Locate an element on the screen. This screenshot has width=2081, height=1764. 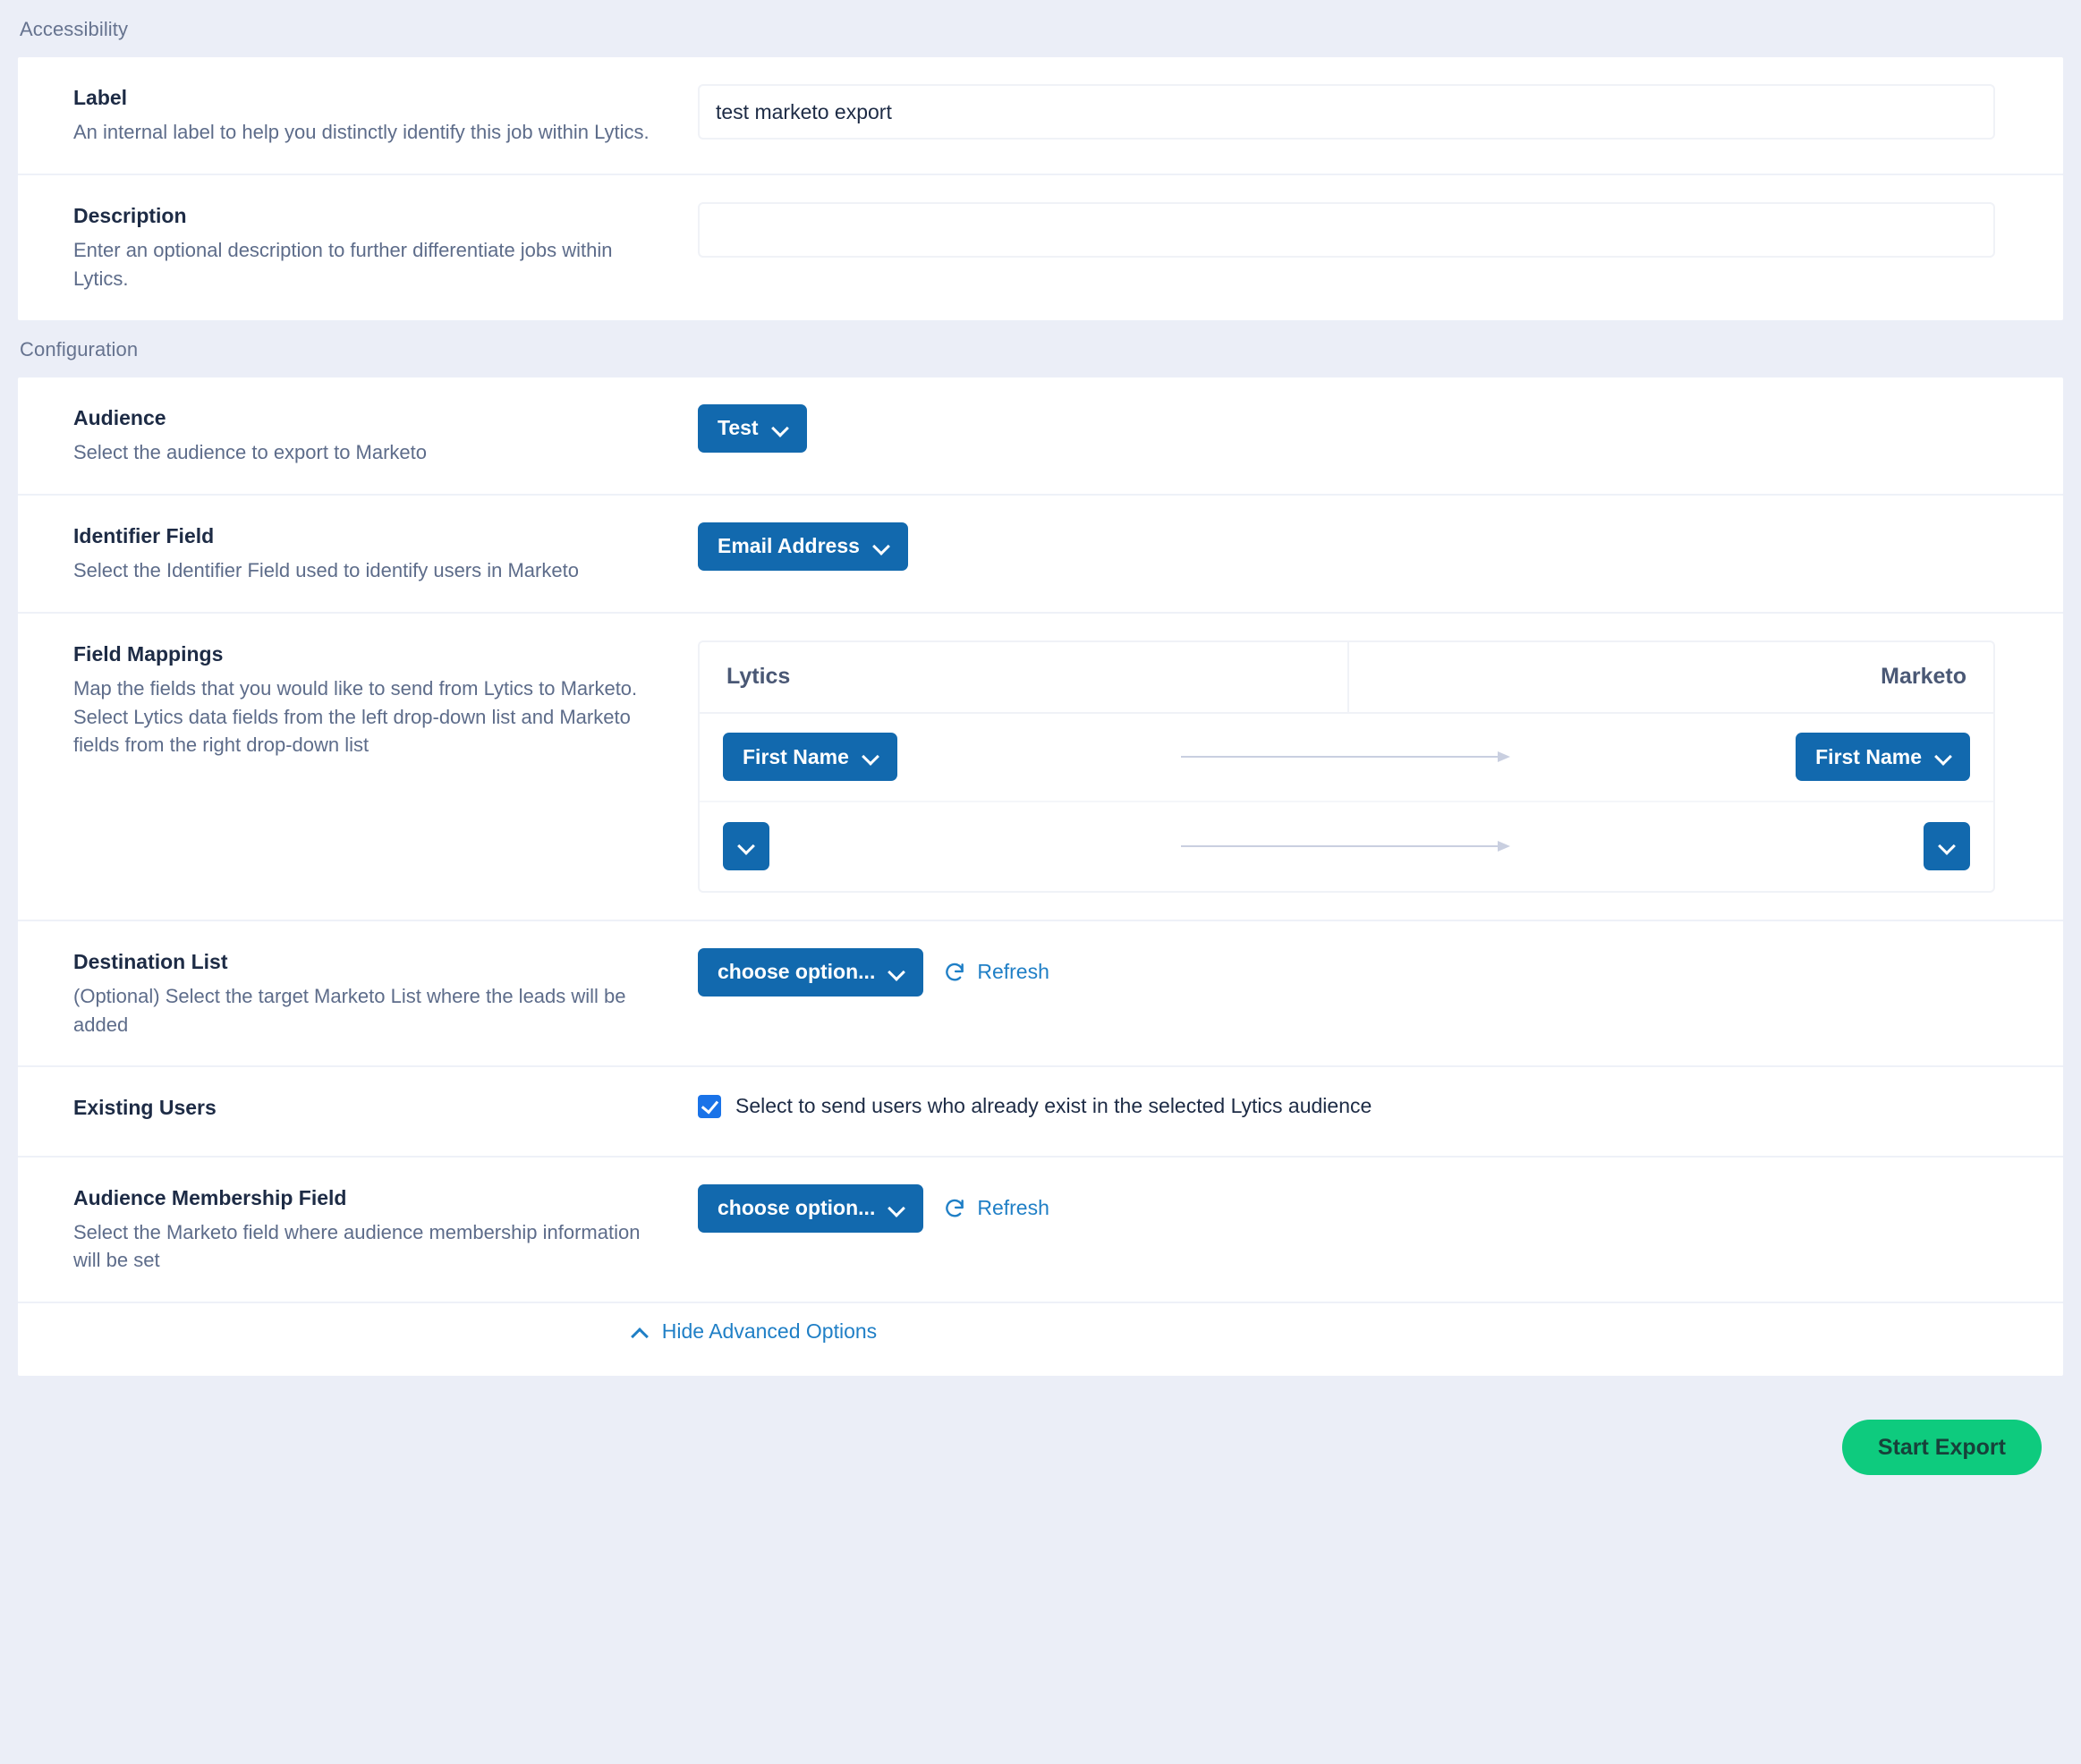
audience-membership-controls: choose option... Refresh is located at coordinates (1353, 1208).